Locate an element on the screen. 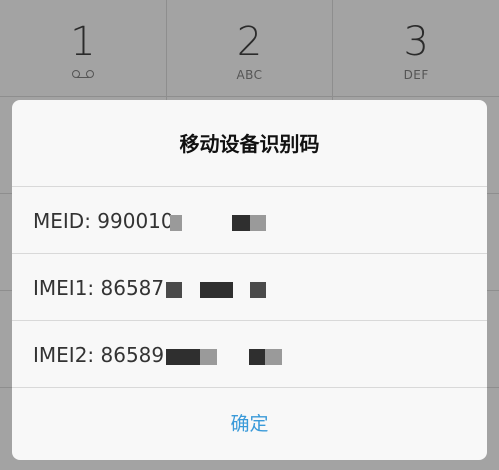 The image size is (499, 470). key-digit: 1 is located at coordinates (83, 42).